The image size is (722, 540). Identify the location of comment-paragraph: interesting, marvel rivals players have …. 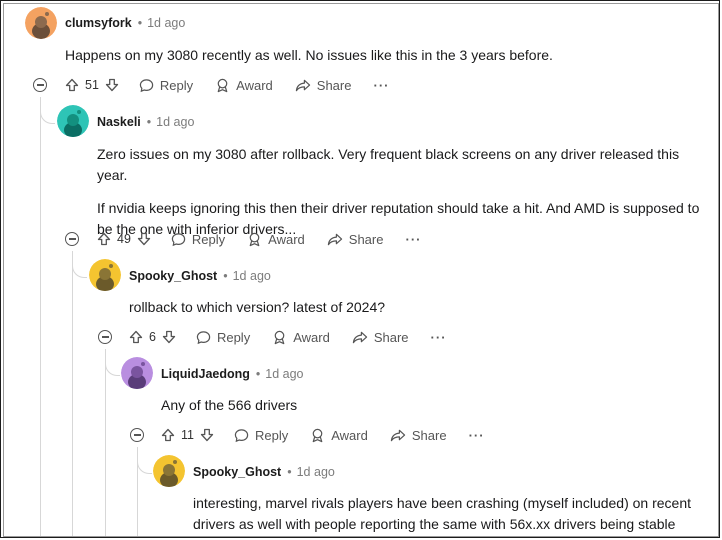
(442, 513).